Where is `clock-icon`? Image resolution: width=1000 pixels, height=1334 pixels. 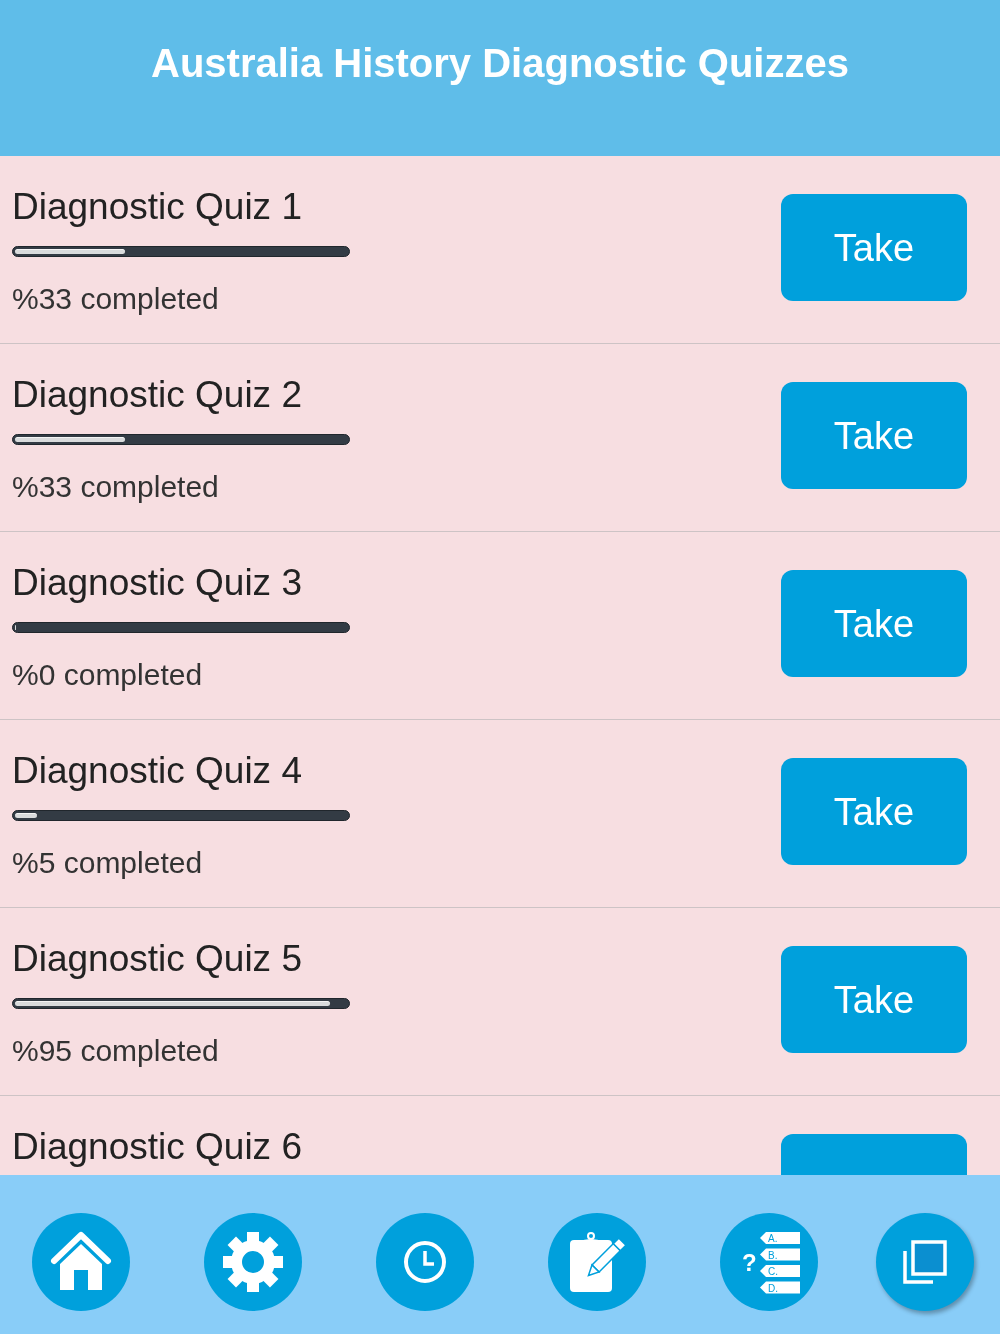 clock-icon is located at coordinates (425, 1262).